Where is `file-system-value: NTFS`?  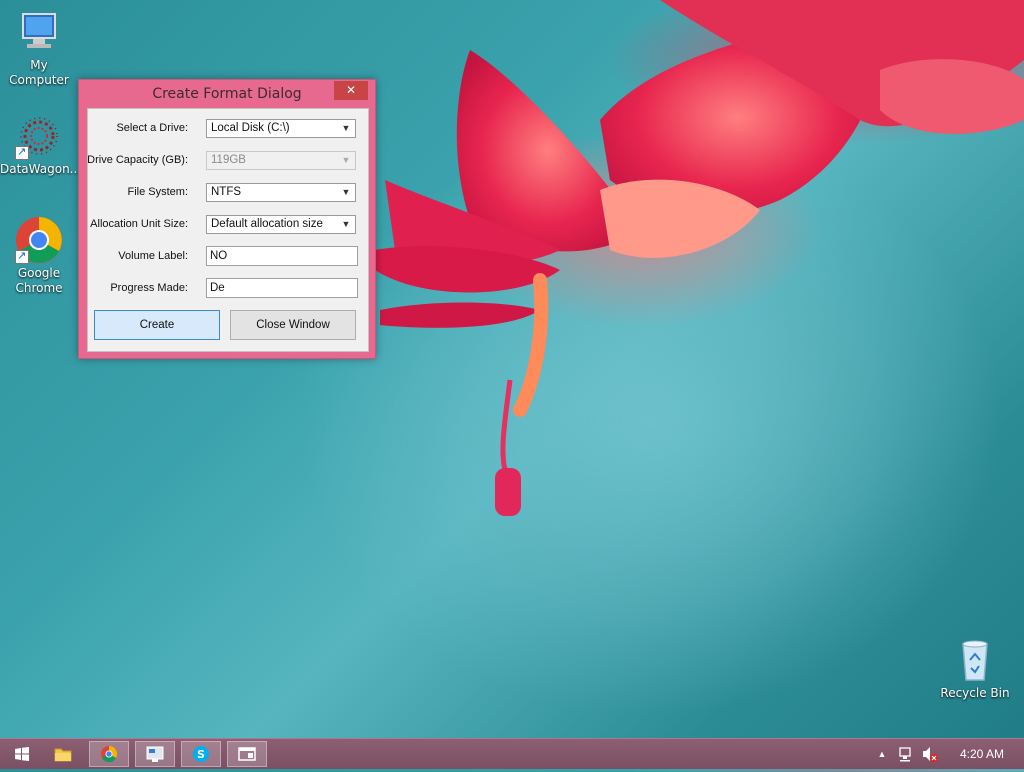
file-system-value: NTFS is located at coordinates (226, 192).